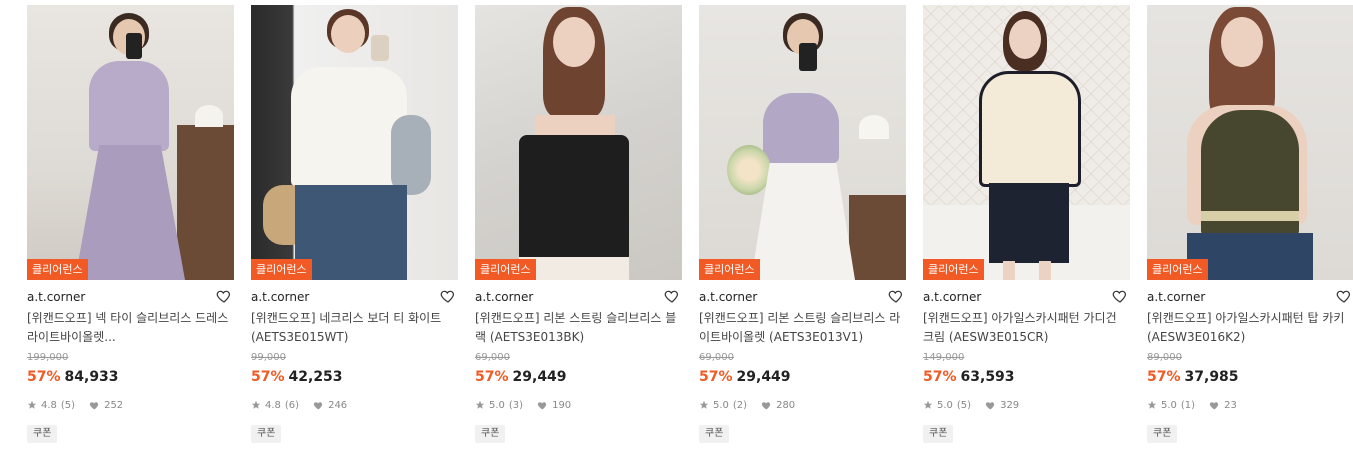 The width and height of the screenshot is (1353, 464). Describe the element at coordinates (338, 405) in the screenshot. I see `like-count: 246` at that location.